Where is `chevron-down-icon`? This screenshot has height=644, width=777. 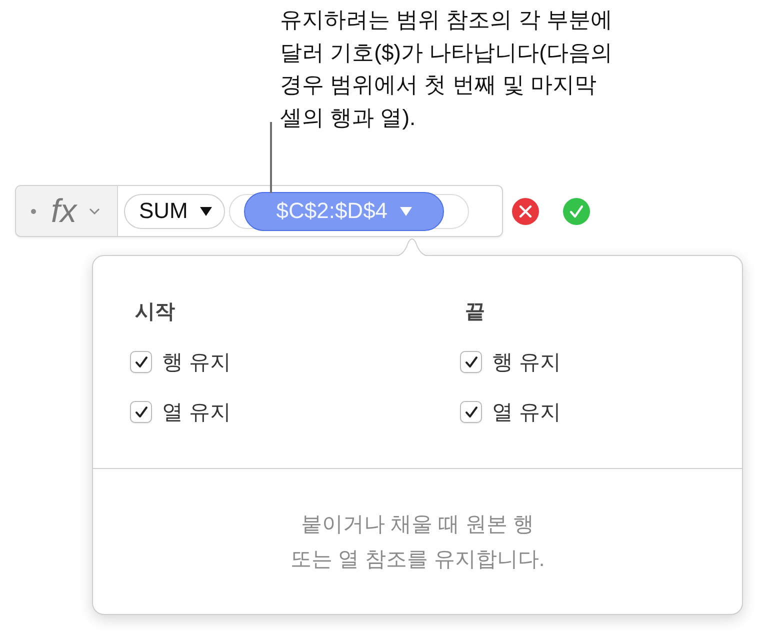 chevron-down-icon is located at coordinates (94, 211).